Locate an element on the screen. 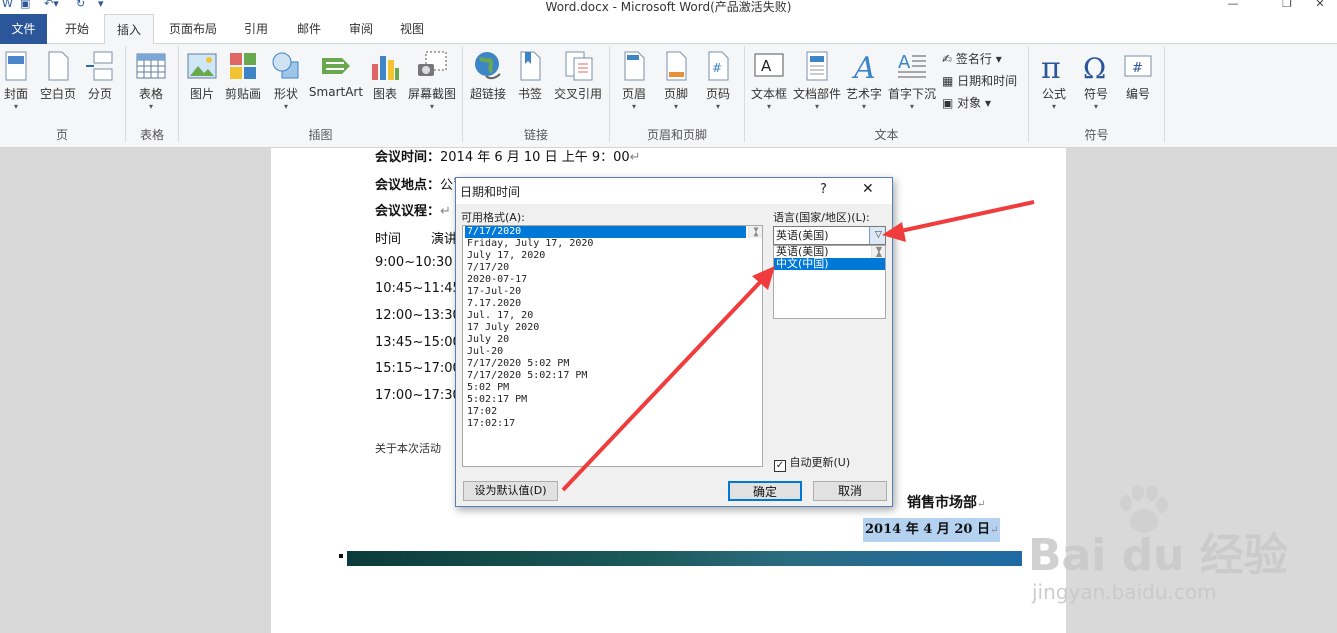  arrow-to-chinese-option is located at coordinates (663, 384).